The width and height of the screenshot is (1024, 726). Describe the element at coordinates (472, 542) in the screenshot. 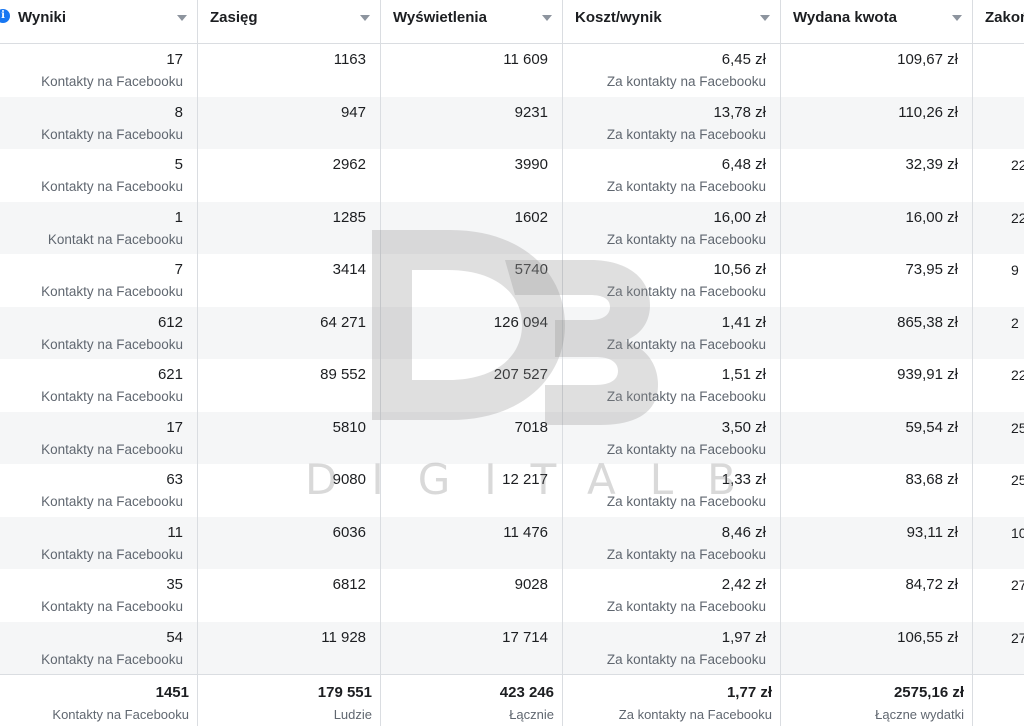

I see `cell-wyswietlenia: 11 476` at that location.